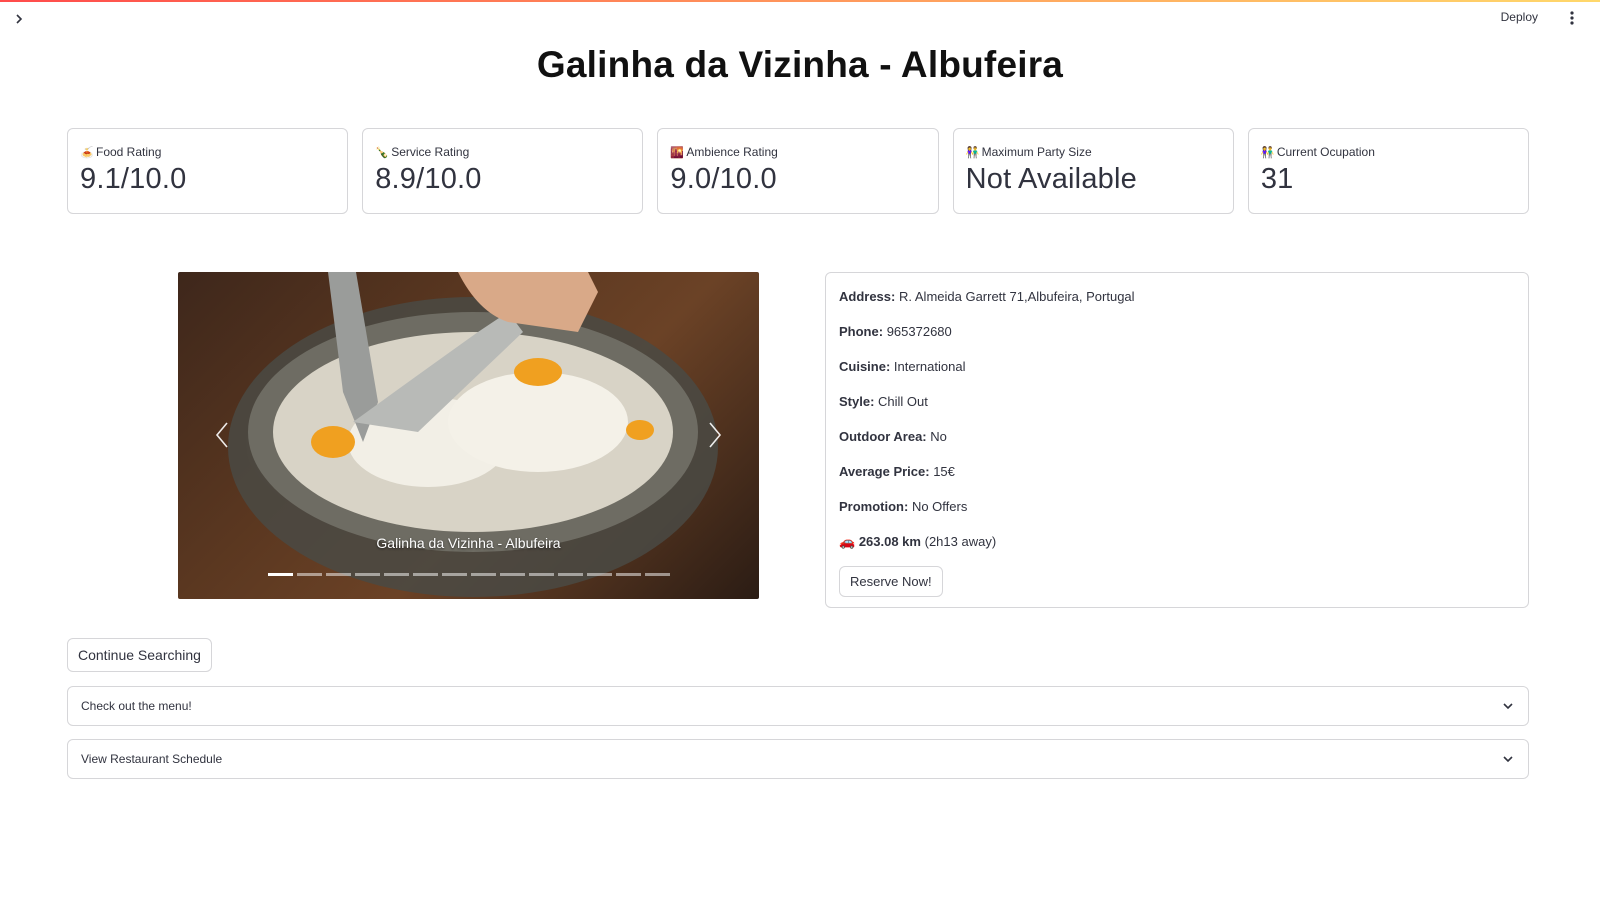 This screenshot has width=1600, height=900. Describe the element at coordinates (884, 471) in the screenshot. I see `detail-label: Average Price:` at that location.